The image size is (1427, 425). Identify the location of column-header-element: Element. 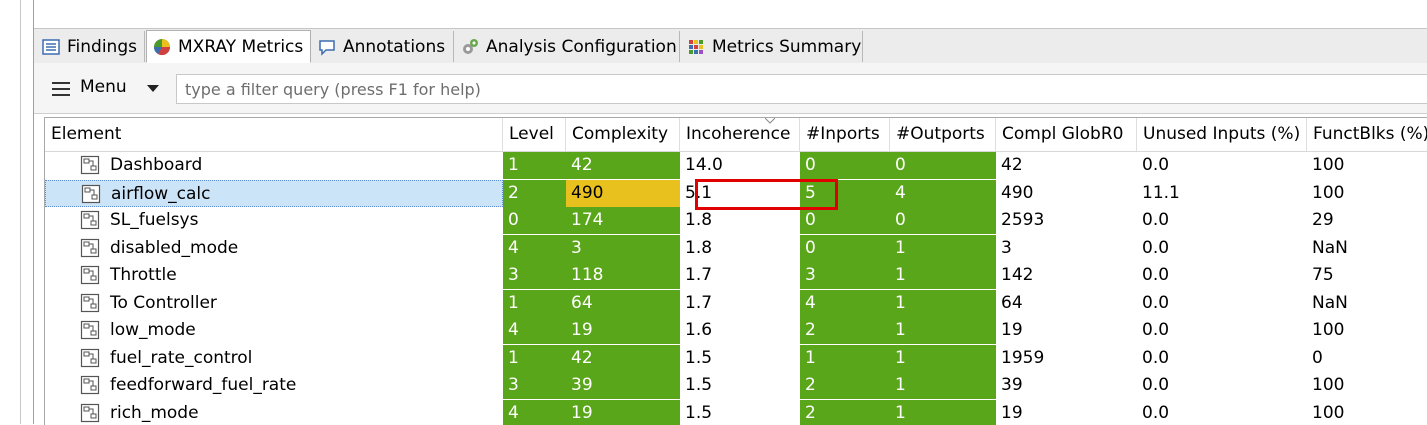
(274, 134).